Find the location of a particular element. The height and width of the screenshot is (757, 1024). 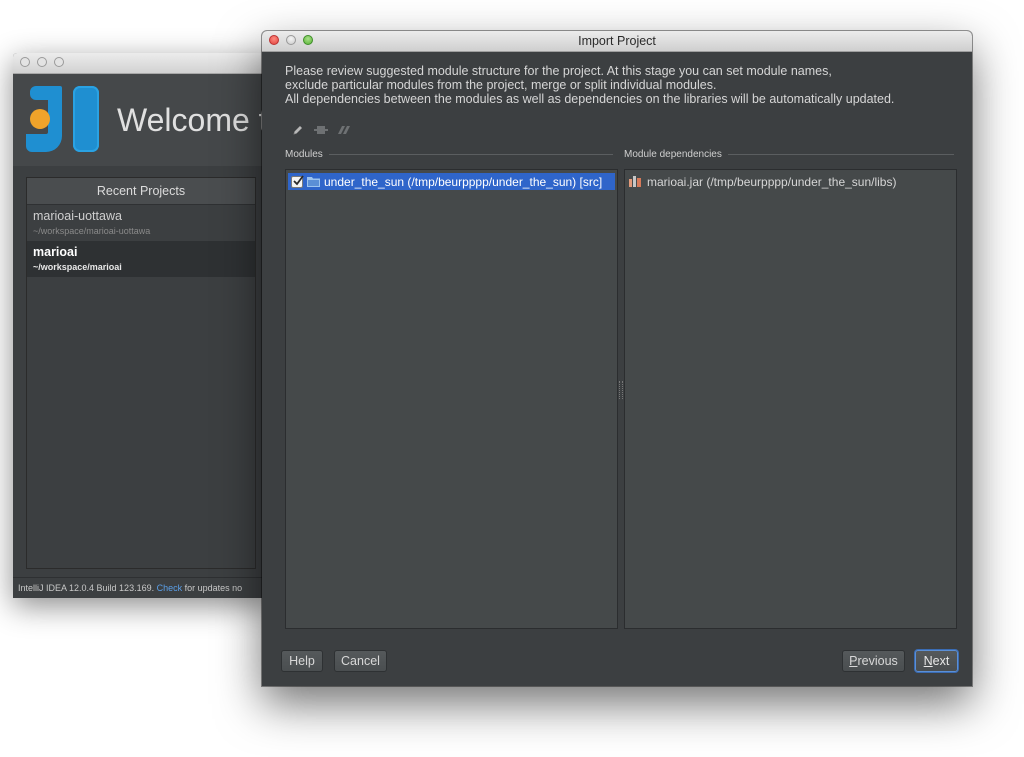

cancel-button: Cancel is located at coordinates (360, 661).